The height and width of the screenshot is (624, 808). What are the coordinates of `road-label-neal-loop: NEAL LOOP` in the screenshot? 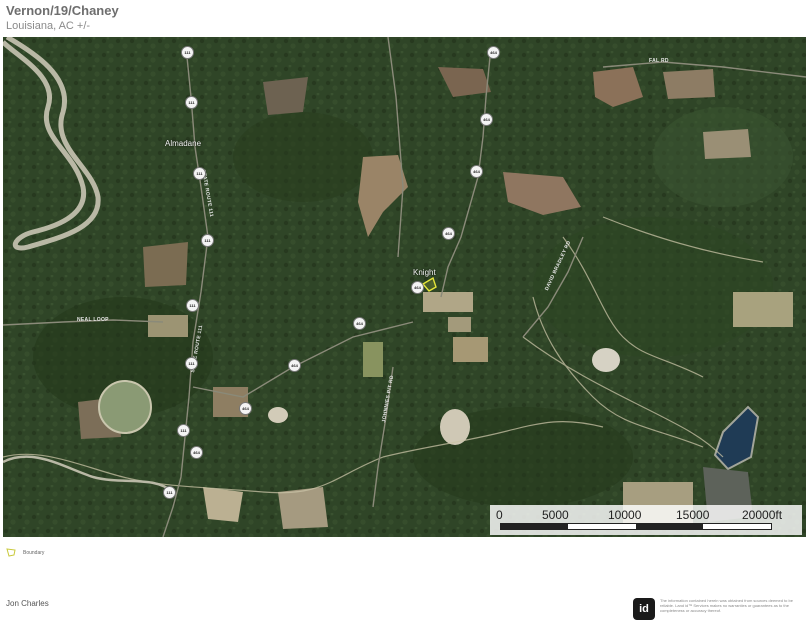 It's located at (93, 320).